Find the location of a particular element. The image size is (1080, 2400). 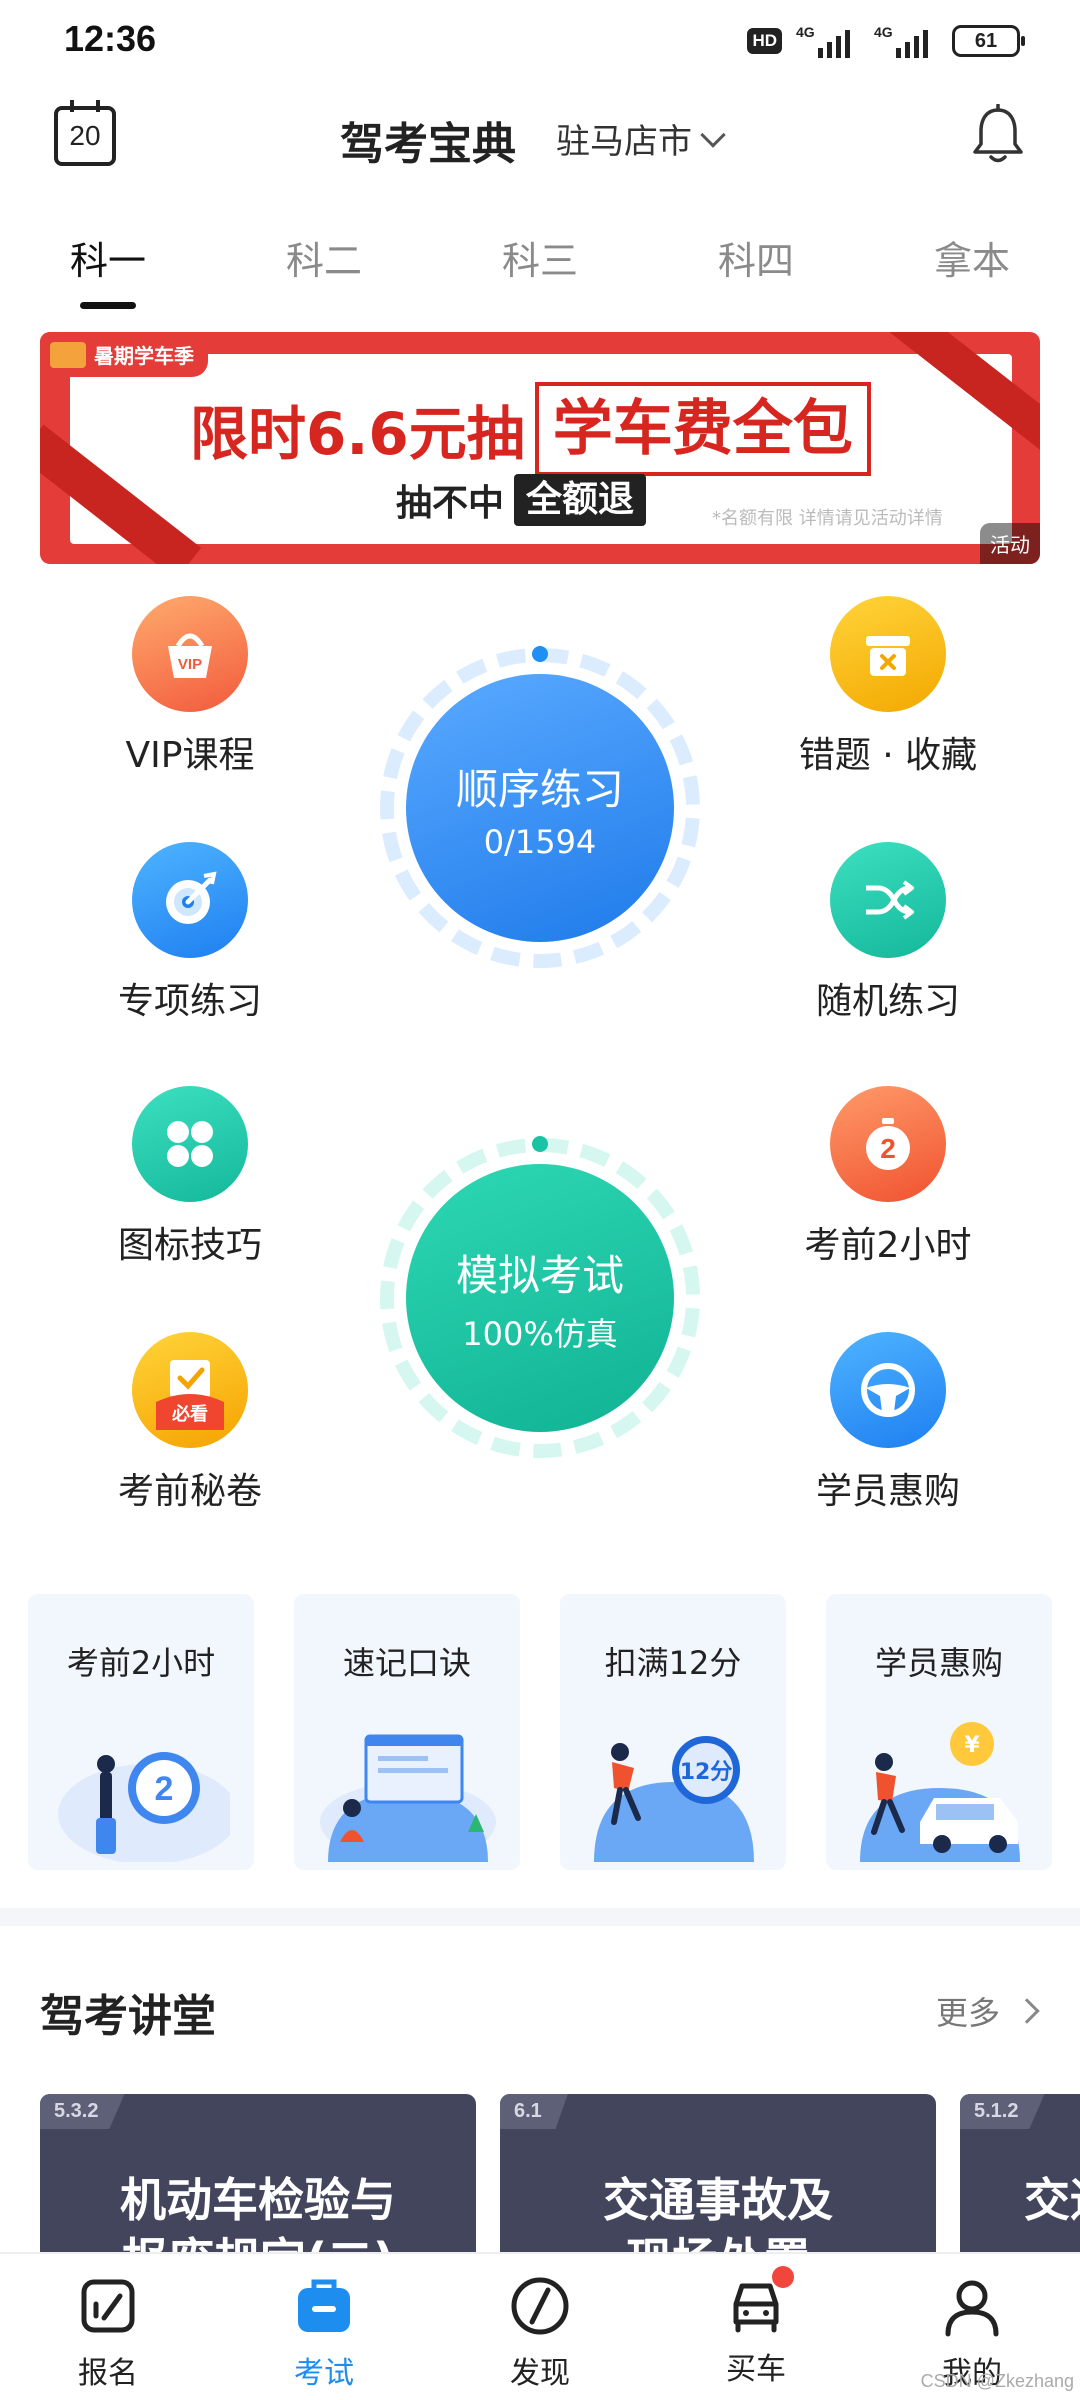

status-icons: HD 4G 4G 61 is located at coordinates (886, 41).